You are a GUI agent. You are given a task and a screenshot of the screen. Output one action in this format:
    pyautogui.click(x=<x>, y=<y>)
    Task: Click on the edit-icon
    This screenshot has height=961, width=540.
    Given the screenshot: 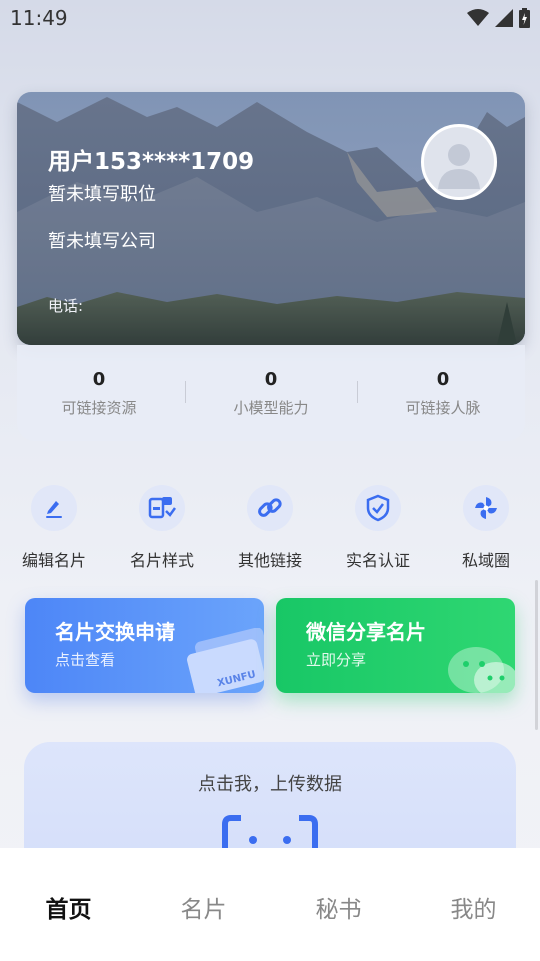 What is the action you would take?
    pyautogui.click(x=54, y=508)
    